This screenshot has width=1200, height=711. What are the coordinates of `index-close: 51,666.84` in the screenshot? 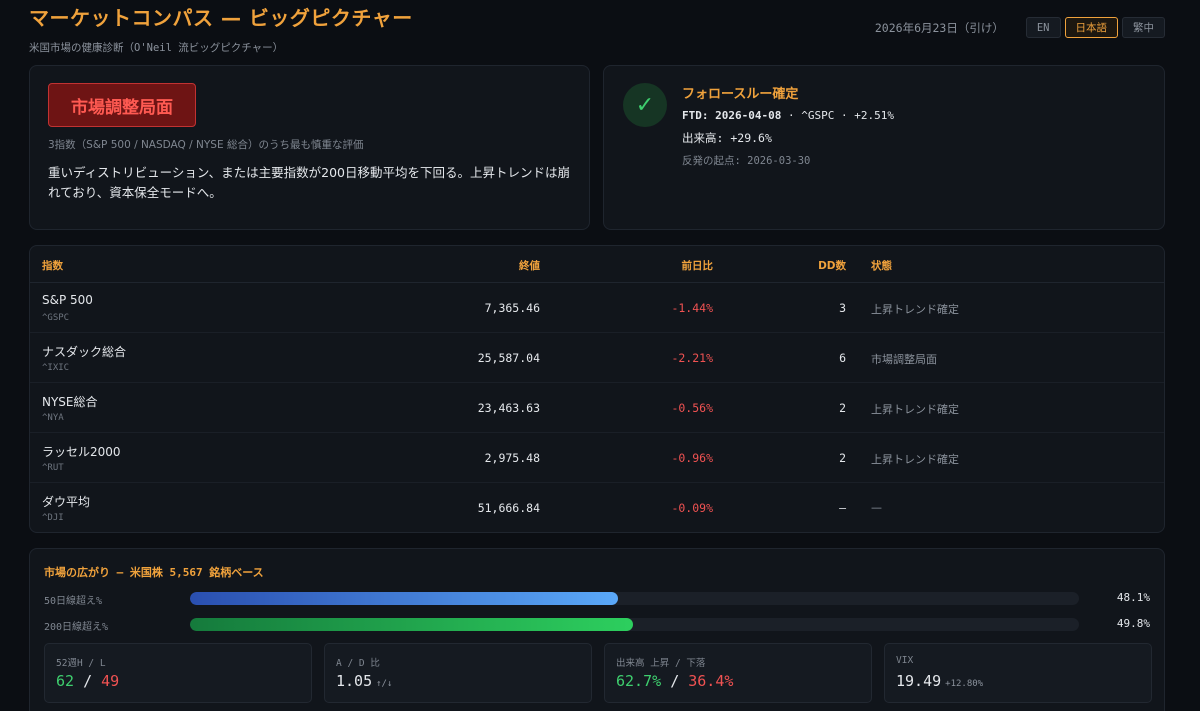 It's located at (508, 508).